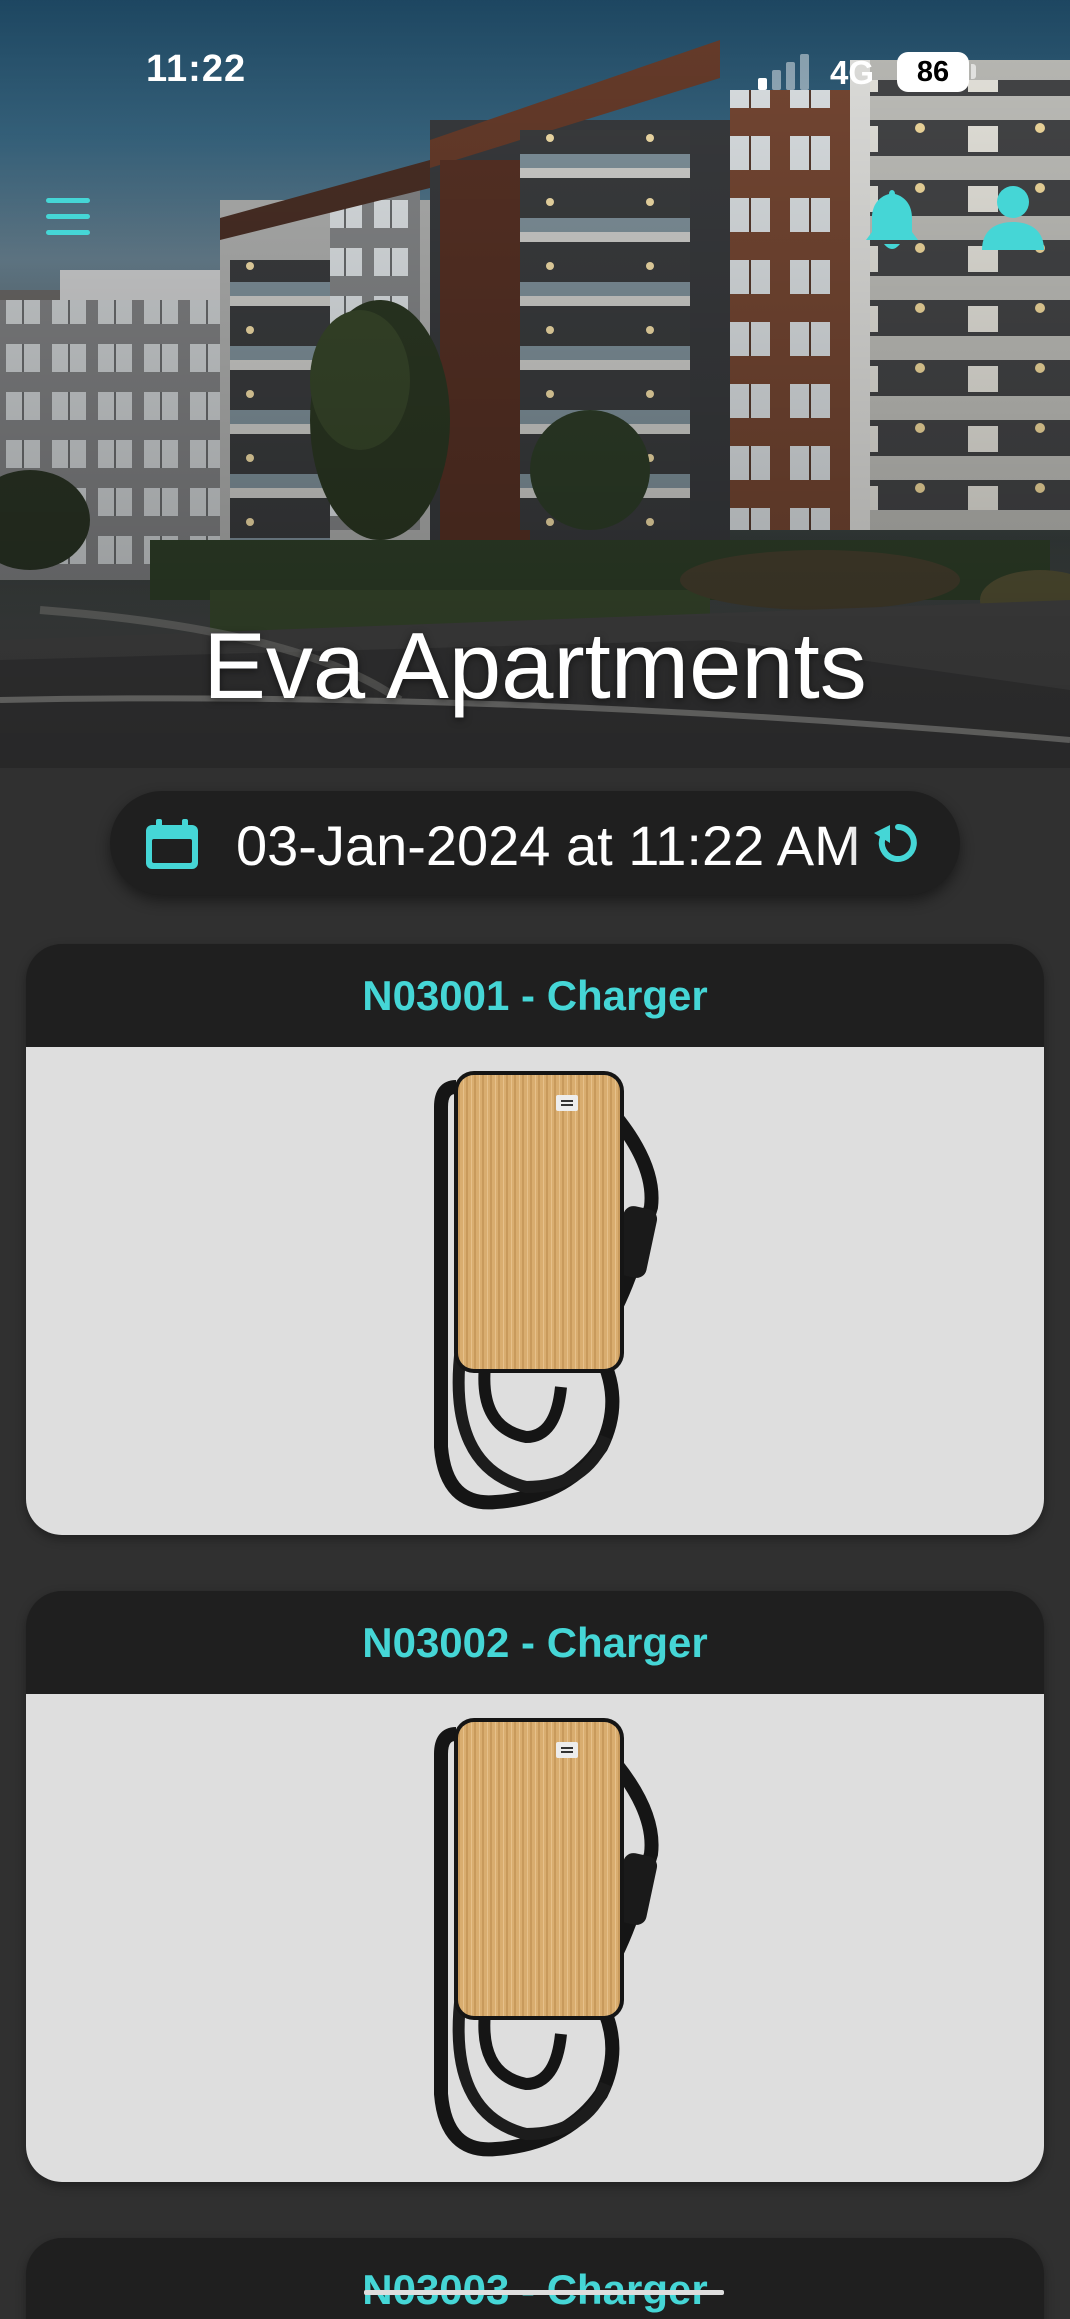  Describe the element at coordinates (973, 71) in the screenshot. I see `battery-tip` at that location.